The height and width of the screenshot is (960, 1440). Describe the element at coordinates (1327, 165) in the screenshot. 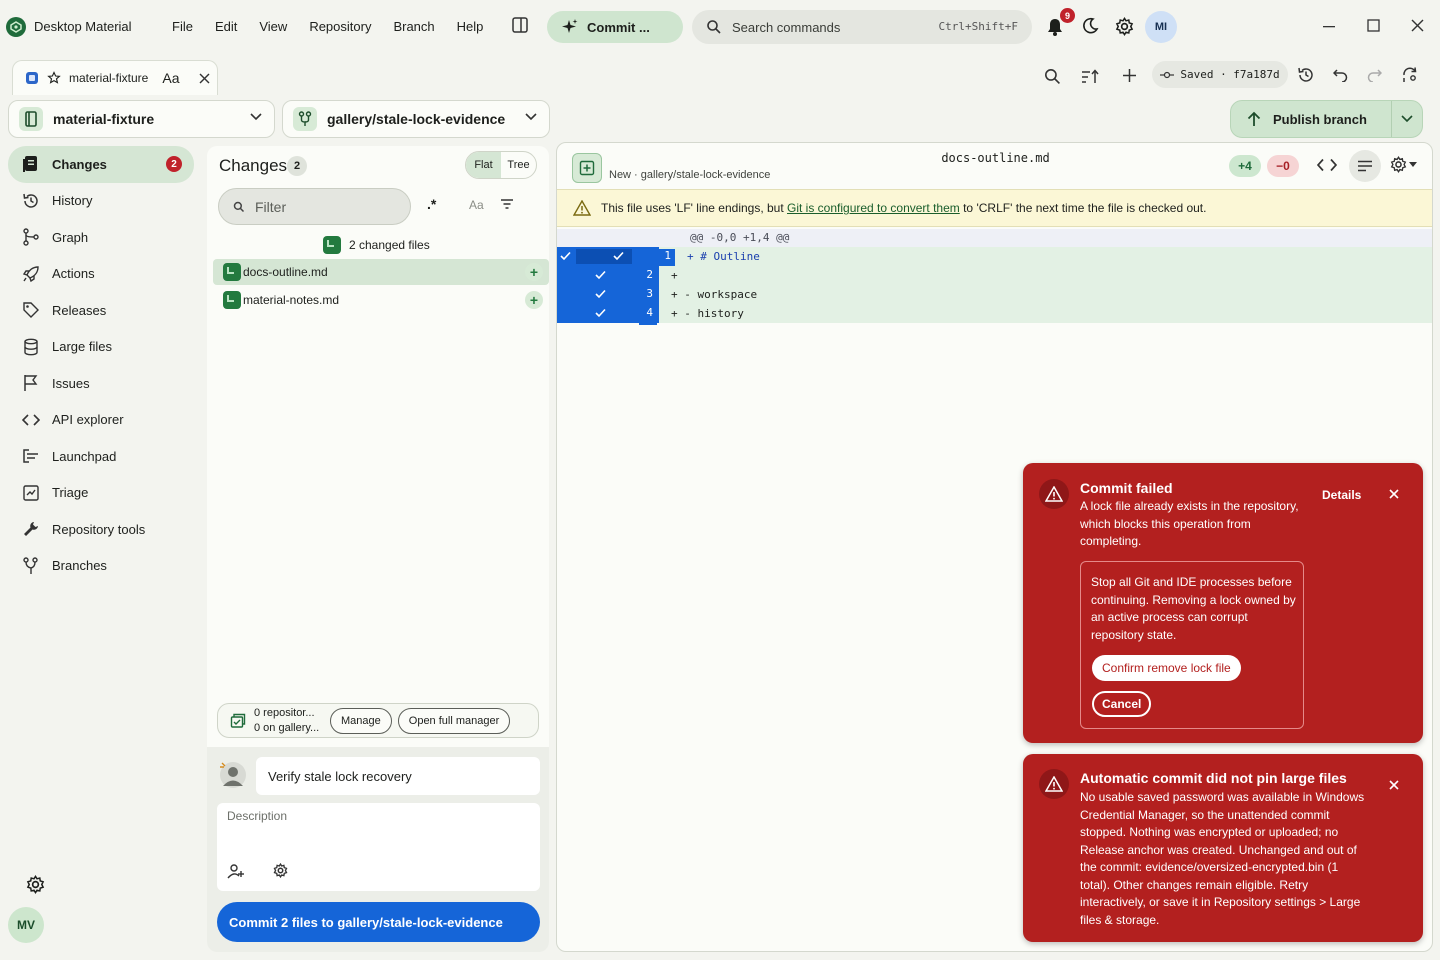

I see `code-view-icon` at that location.